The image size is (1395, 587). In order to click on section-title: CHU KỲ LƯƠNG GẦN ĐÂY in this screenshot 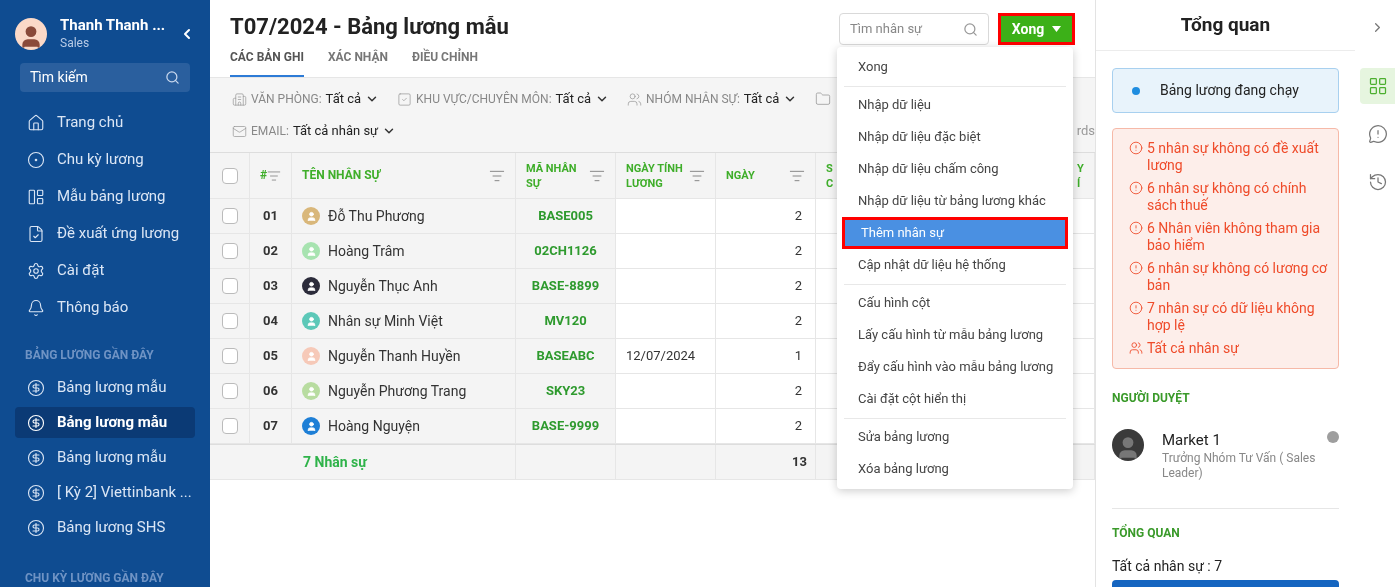, I will do `click(94, 578)`.